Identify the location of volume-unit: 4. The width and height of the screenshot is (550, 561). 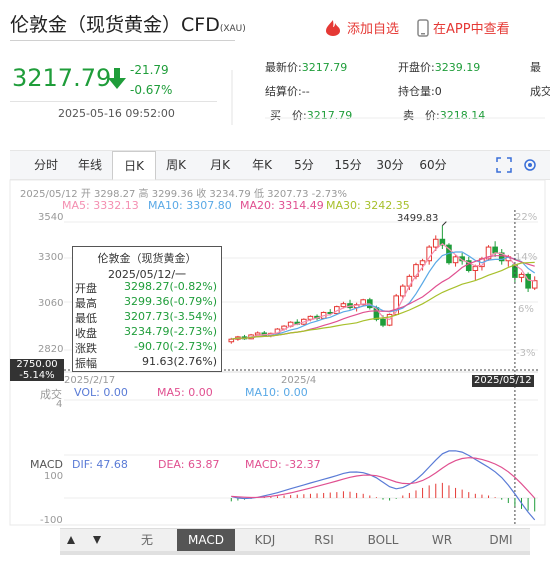
(59, 404).